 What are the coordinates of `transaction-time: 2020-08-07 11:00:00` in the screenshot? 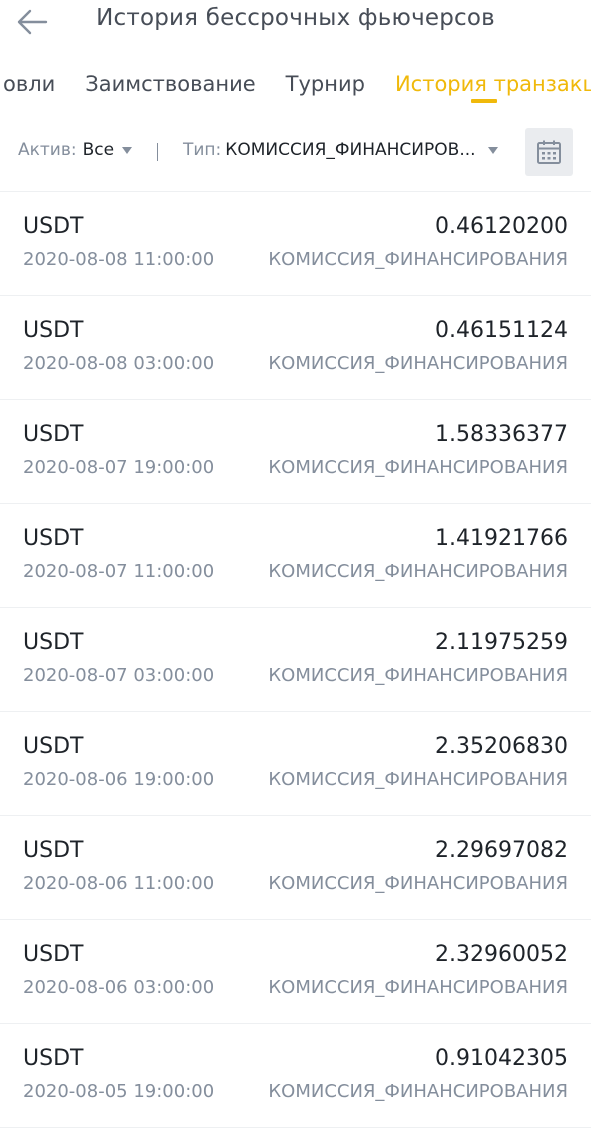 It's located at (119, 571).